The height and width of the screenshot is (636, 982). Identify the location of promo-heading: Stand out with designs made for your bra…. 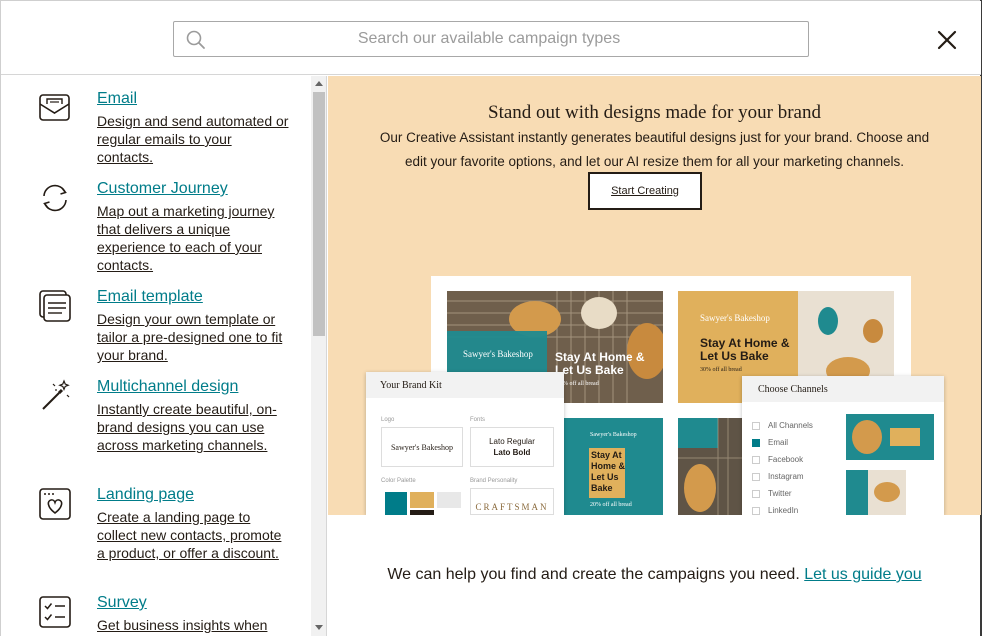
(654, 112).